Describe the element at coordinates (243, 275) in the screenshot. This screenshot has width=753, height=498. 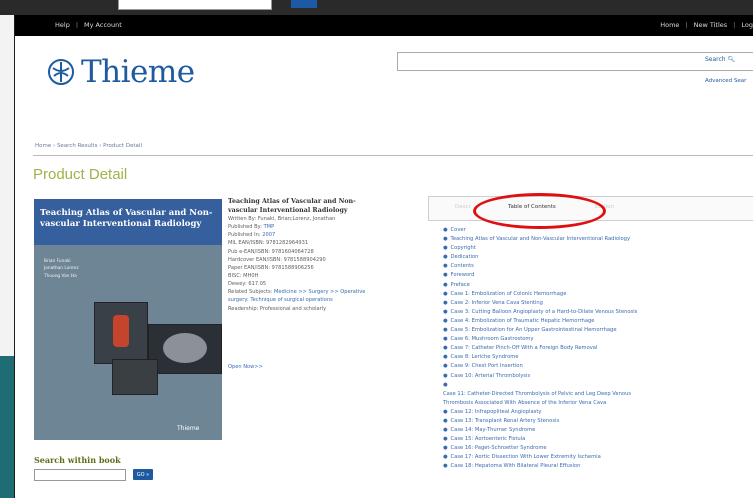
I see `bisac: BISC: MH0H` at that location.